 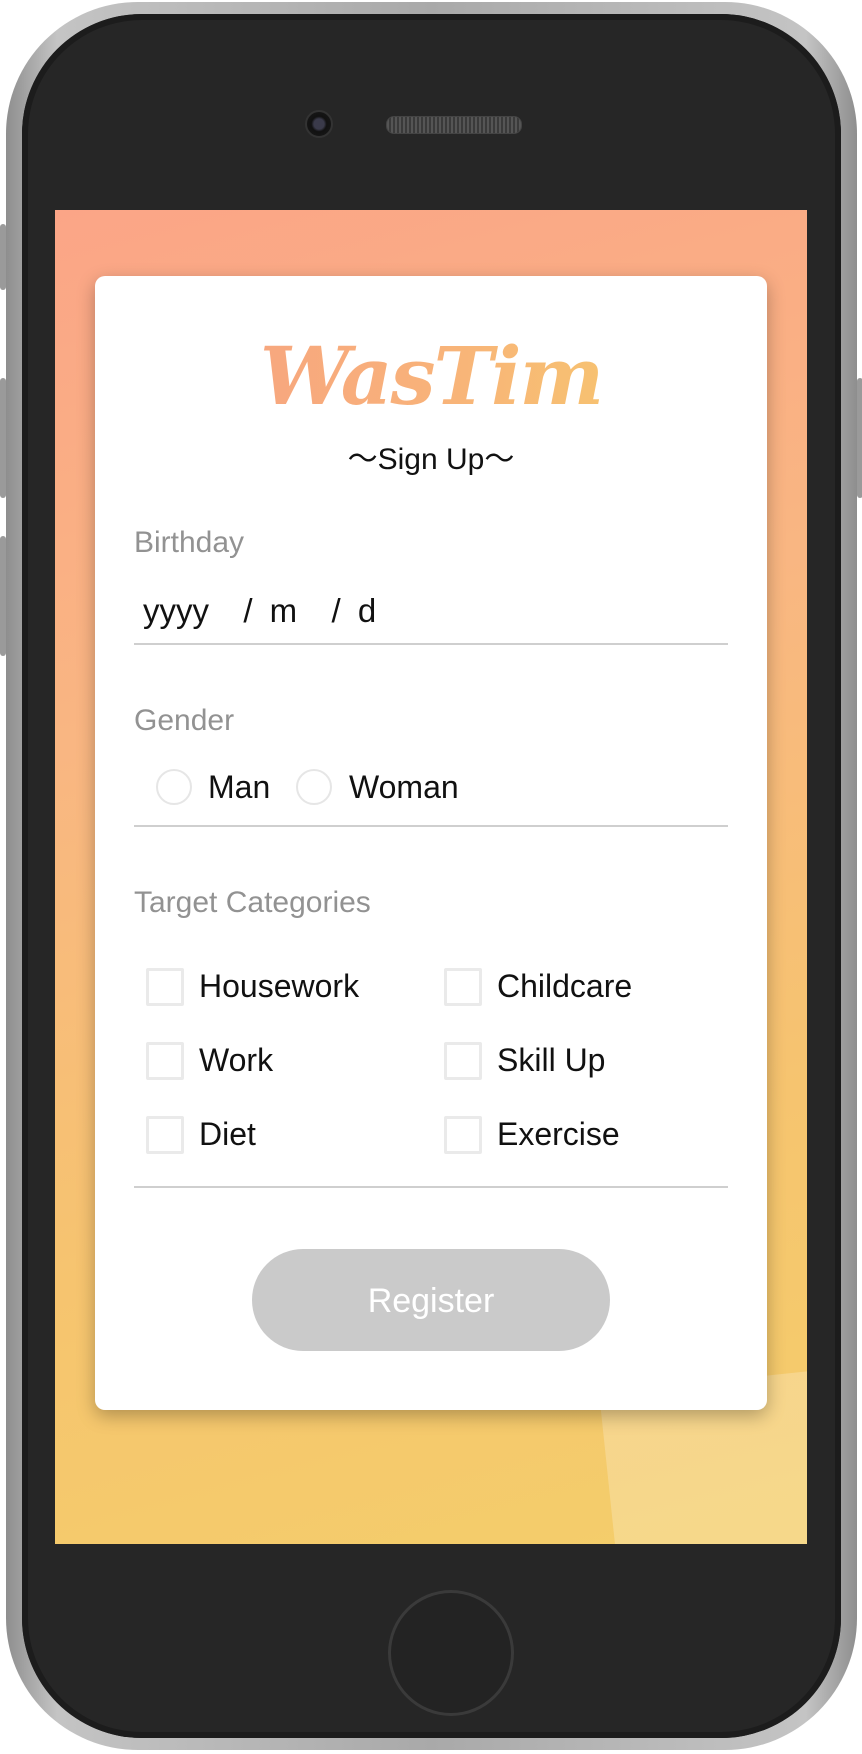 What do you see at coordinates (239, 787) in the screenshot?
I see `gender-option-man-label: Man` at bounding box center [239, 787].